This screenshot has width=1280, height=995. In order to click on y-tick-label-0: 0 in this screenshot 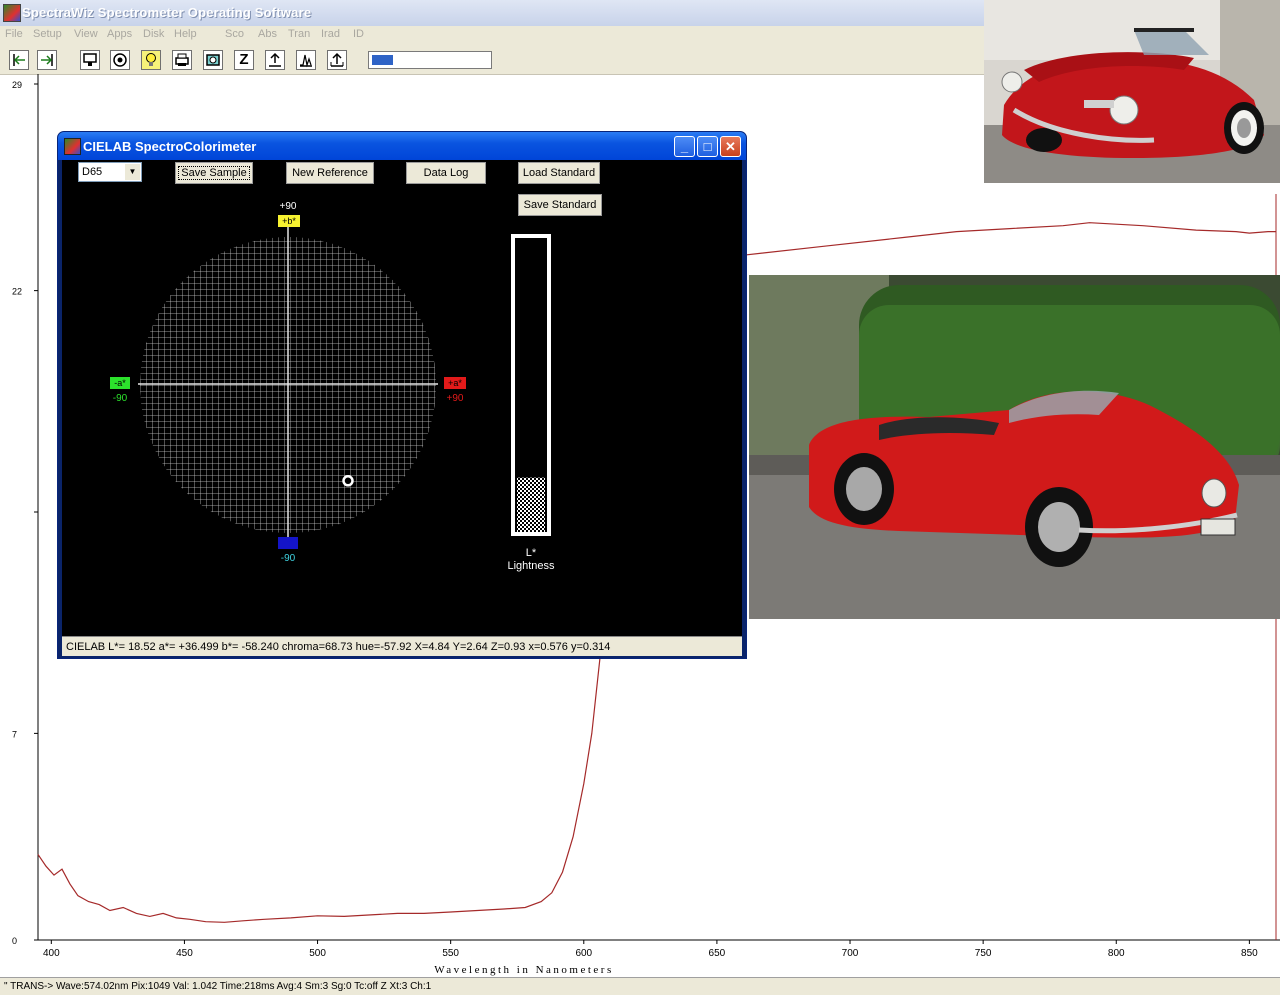, I will do `click(14, 941)`.